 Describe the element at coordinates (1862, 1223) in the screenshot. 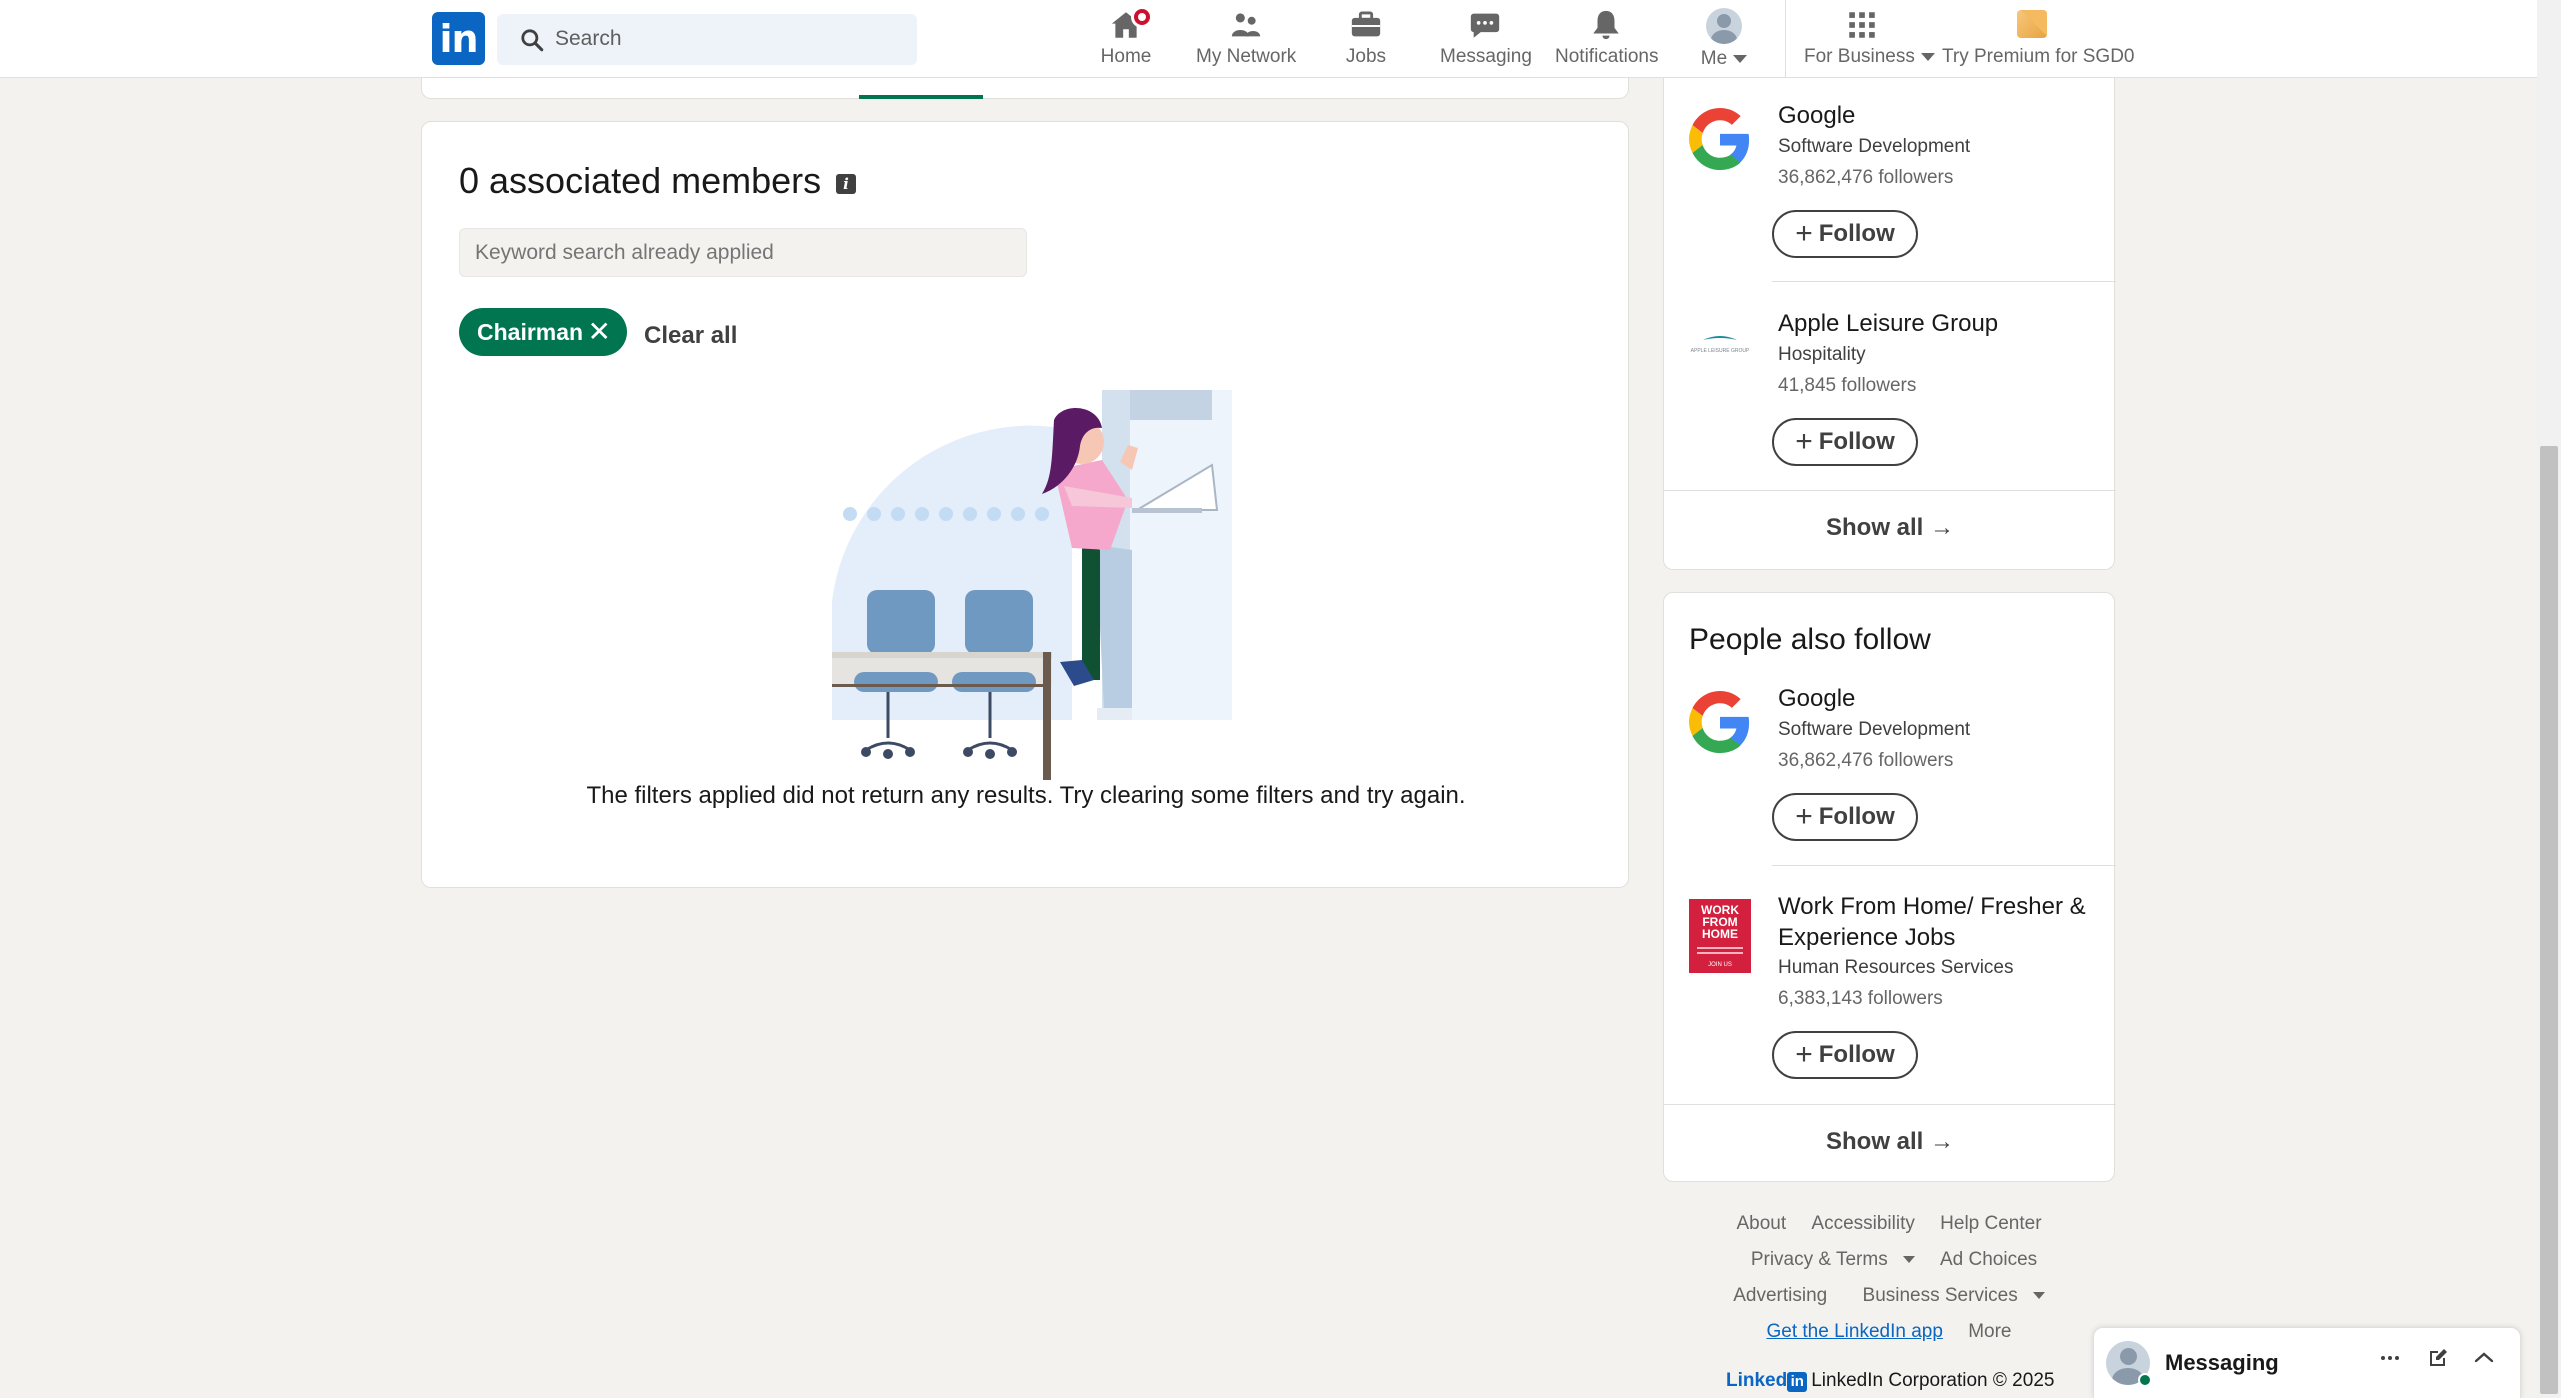

I see `footer-link-accessibility: Accessibility` at that location.